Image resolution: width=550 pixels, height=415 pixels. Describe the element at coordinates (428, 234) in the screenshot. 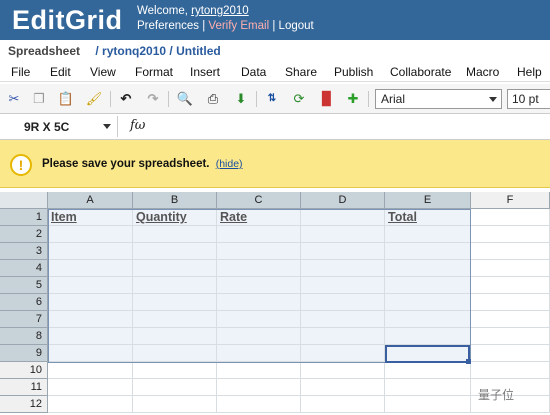

I see `cell-e2` at that location.